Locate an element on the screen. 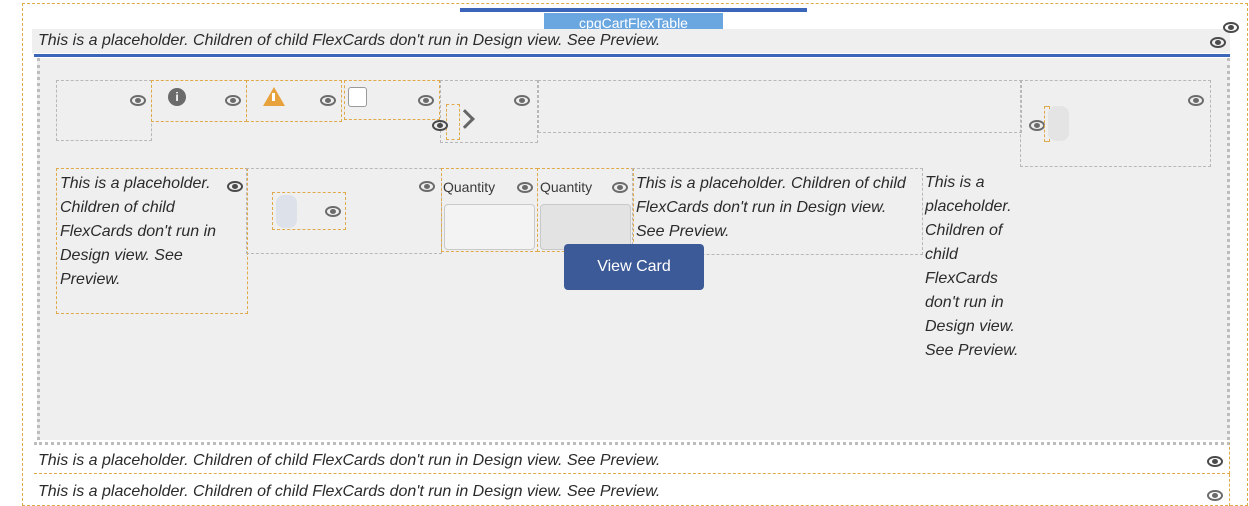  info-icon: i is located at coordinates (177, 97).